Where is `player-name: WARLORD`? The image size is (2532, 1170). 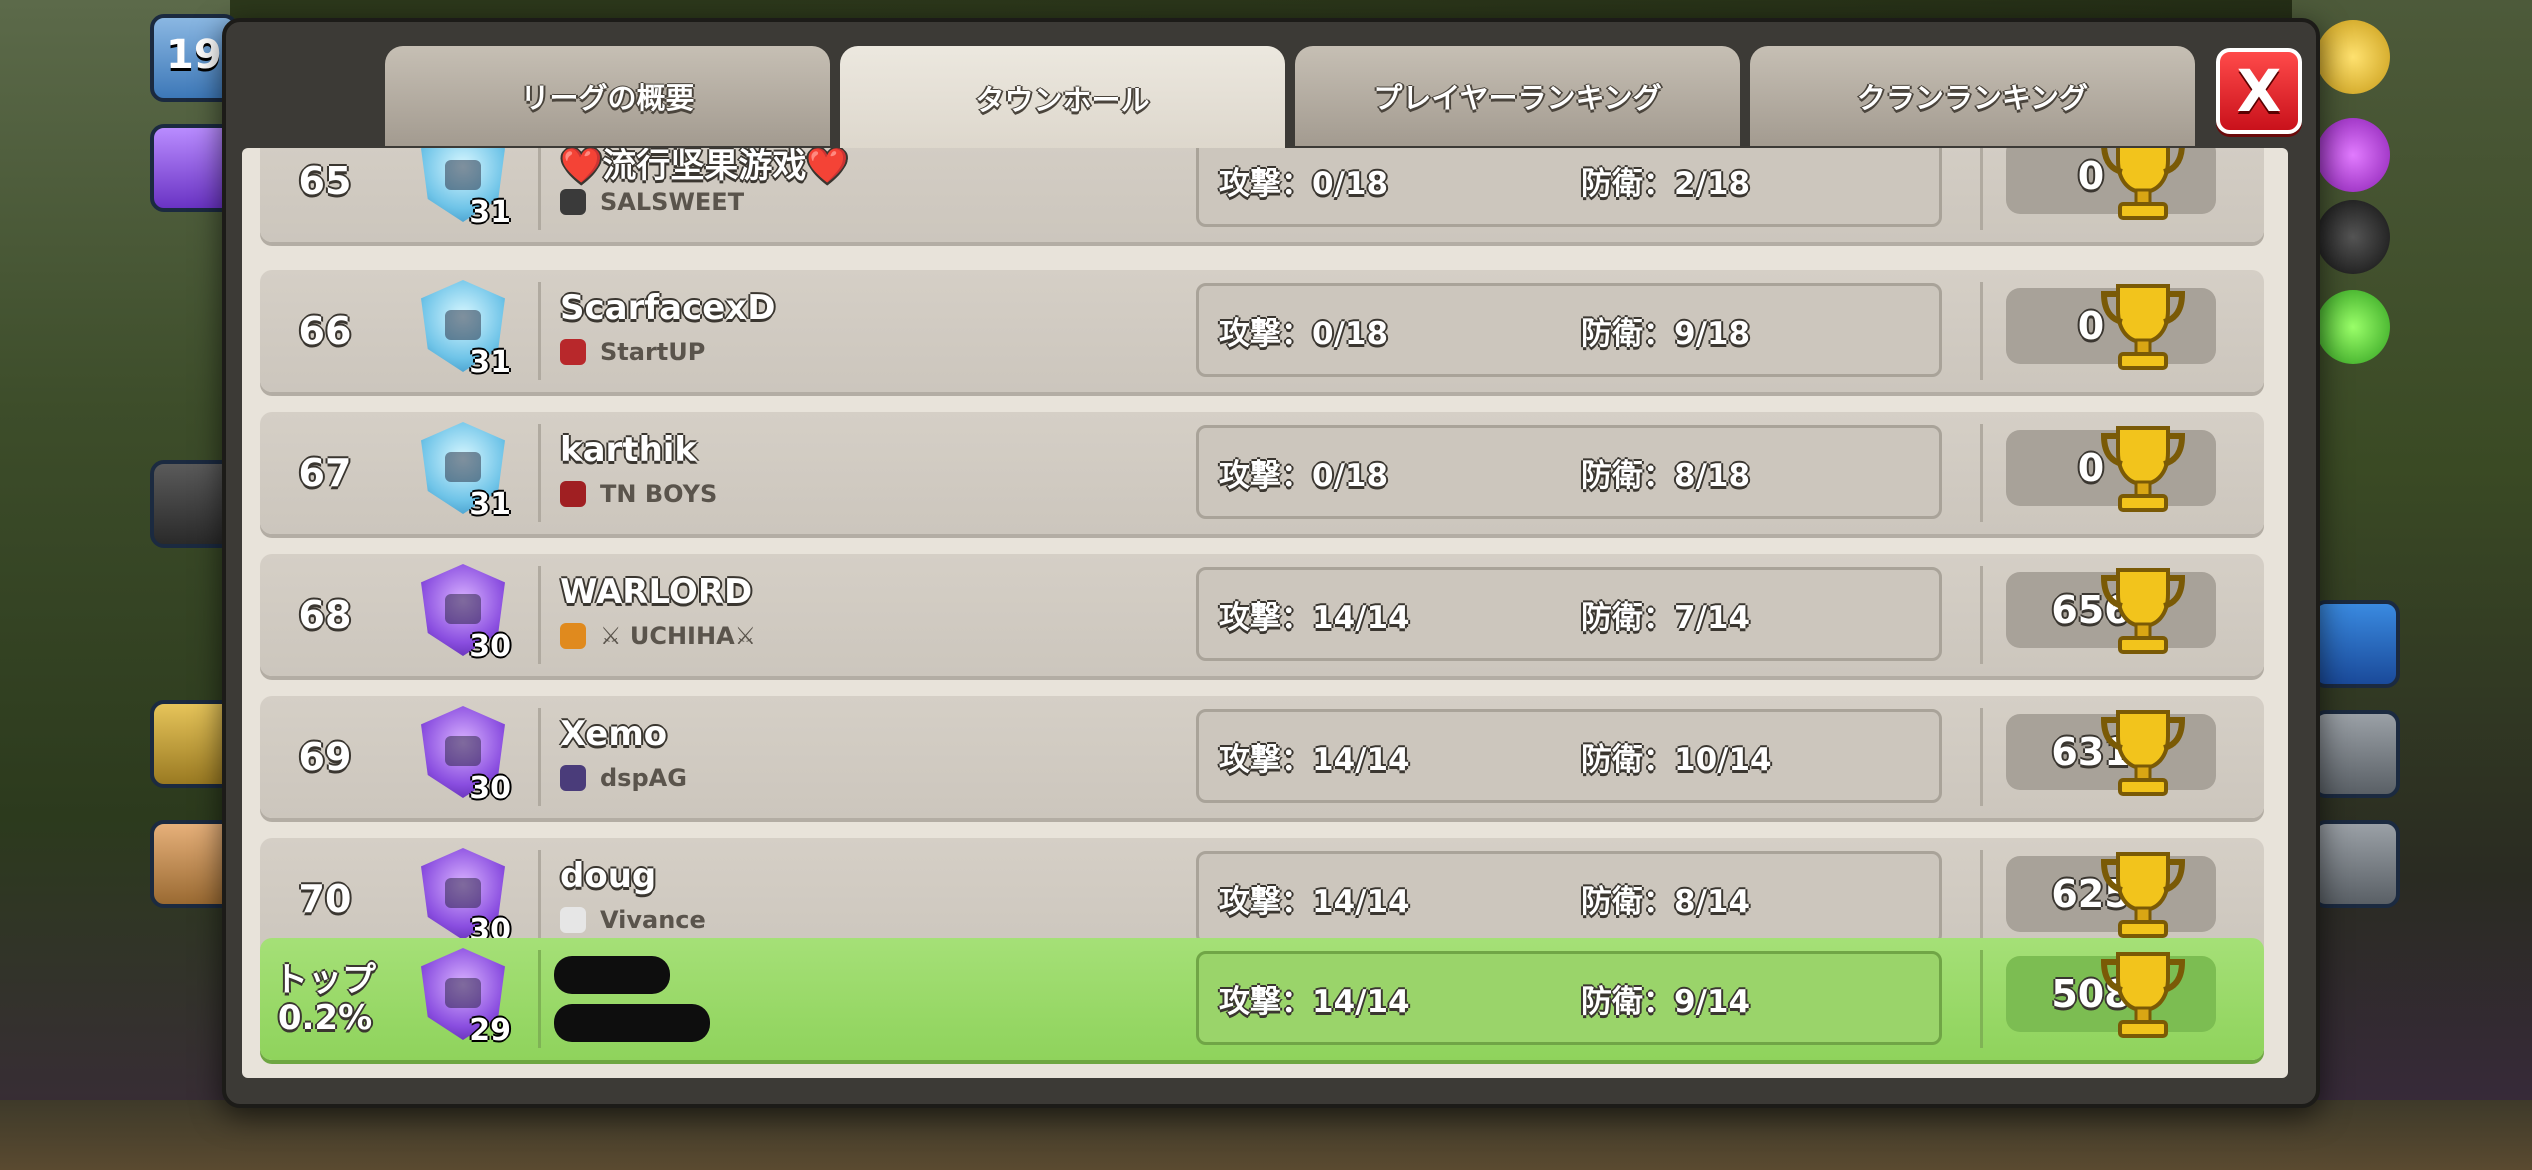
player-name: WARLORD is located at coordinates (656, 592).